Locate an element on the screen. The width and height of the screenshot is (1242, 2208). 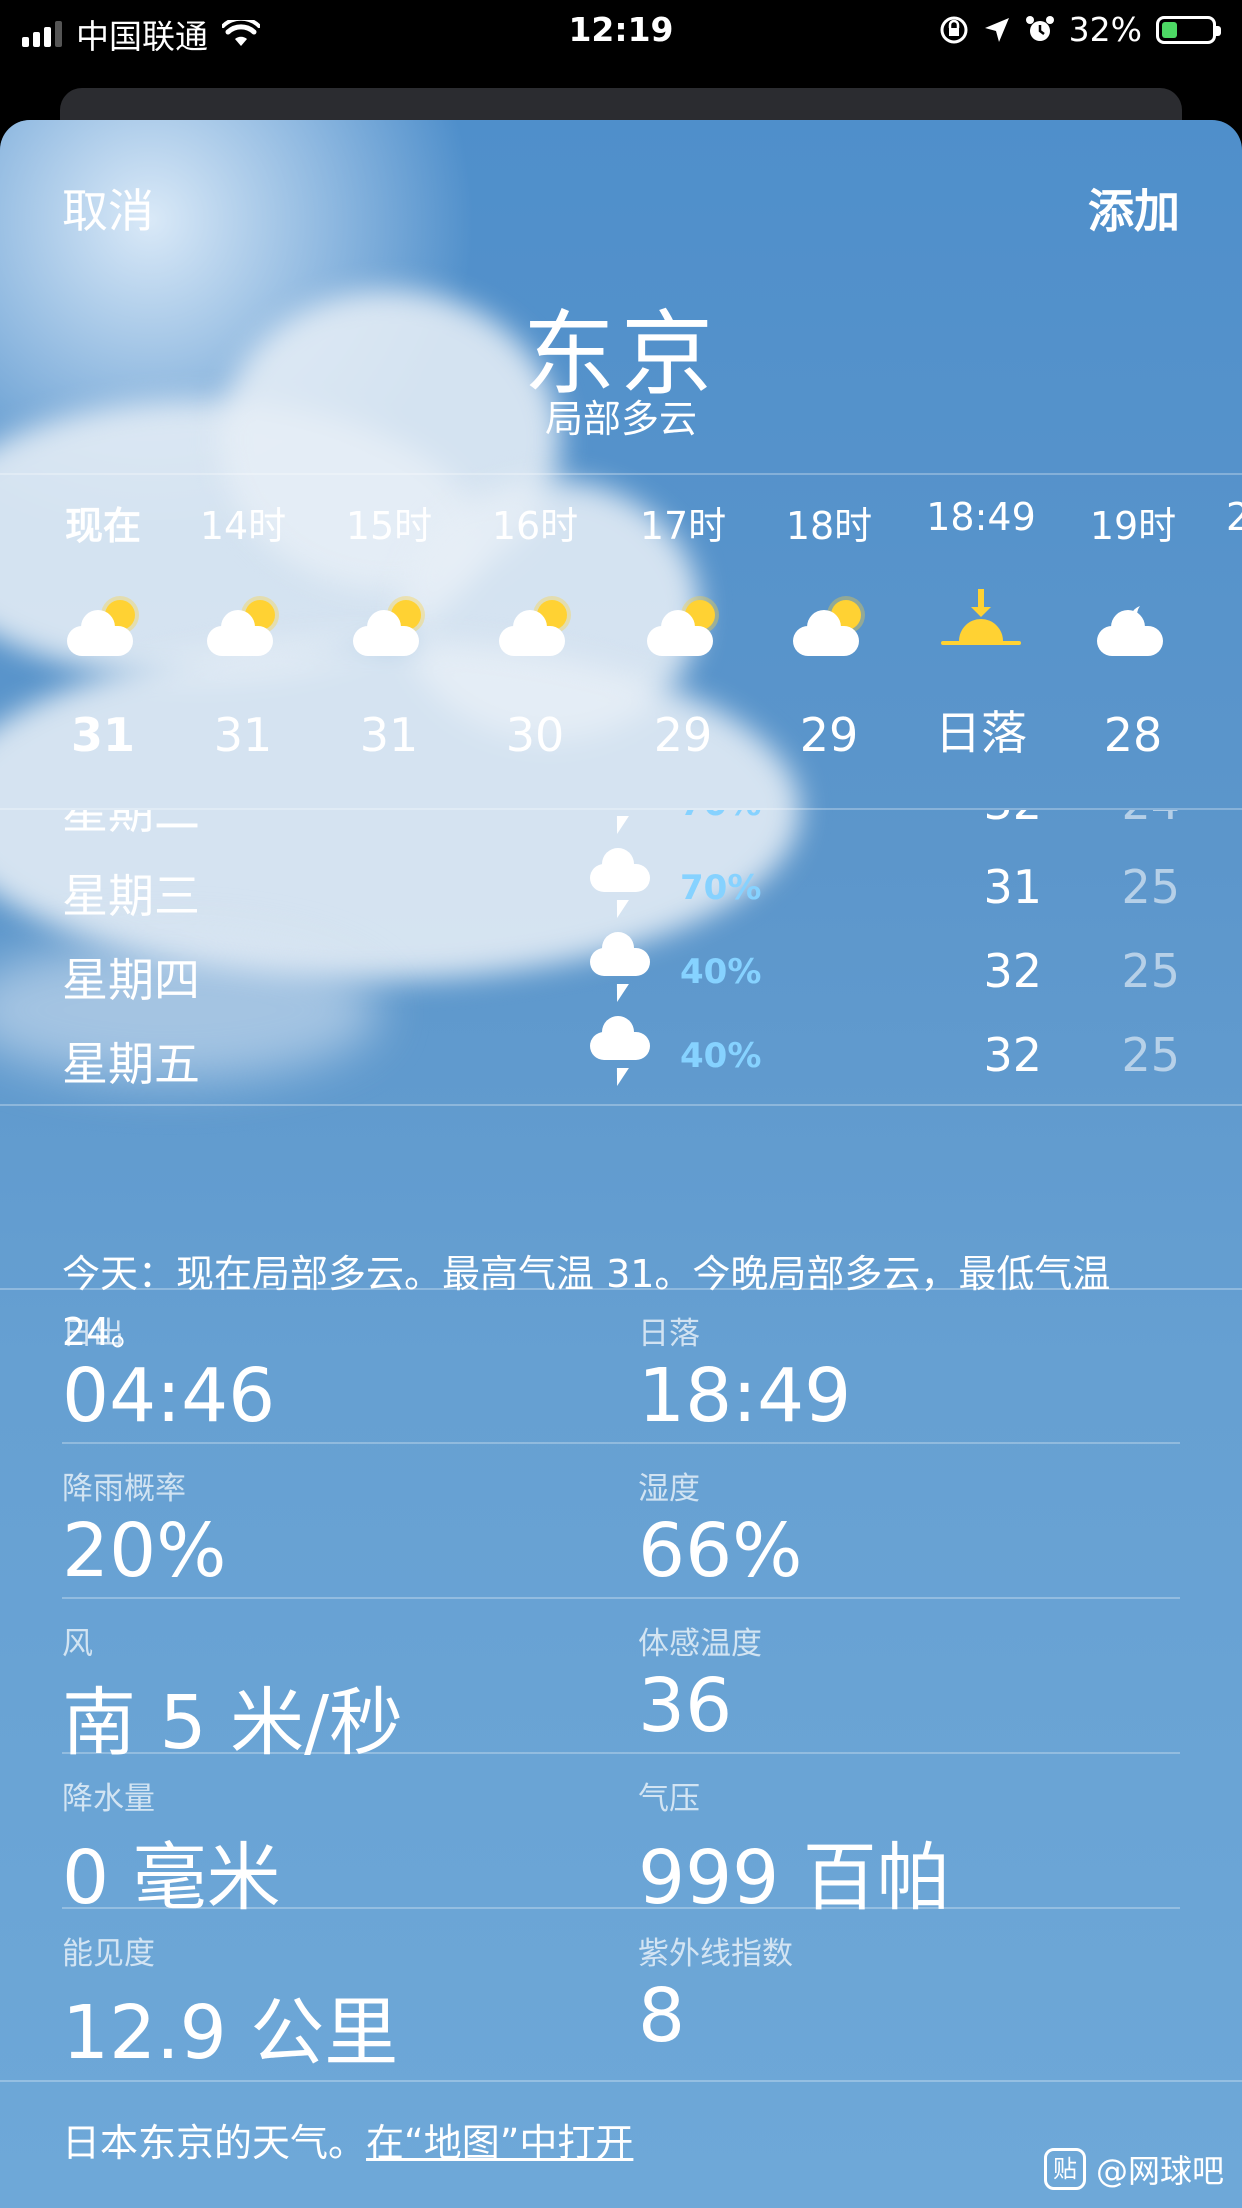
hourly-item: 现在 31 is located at coordinates (103, 618).